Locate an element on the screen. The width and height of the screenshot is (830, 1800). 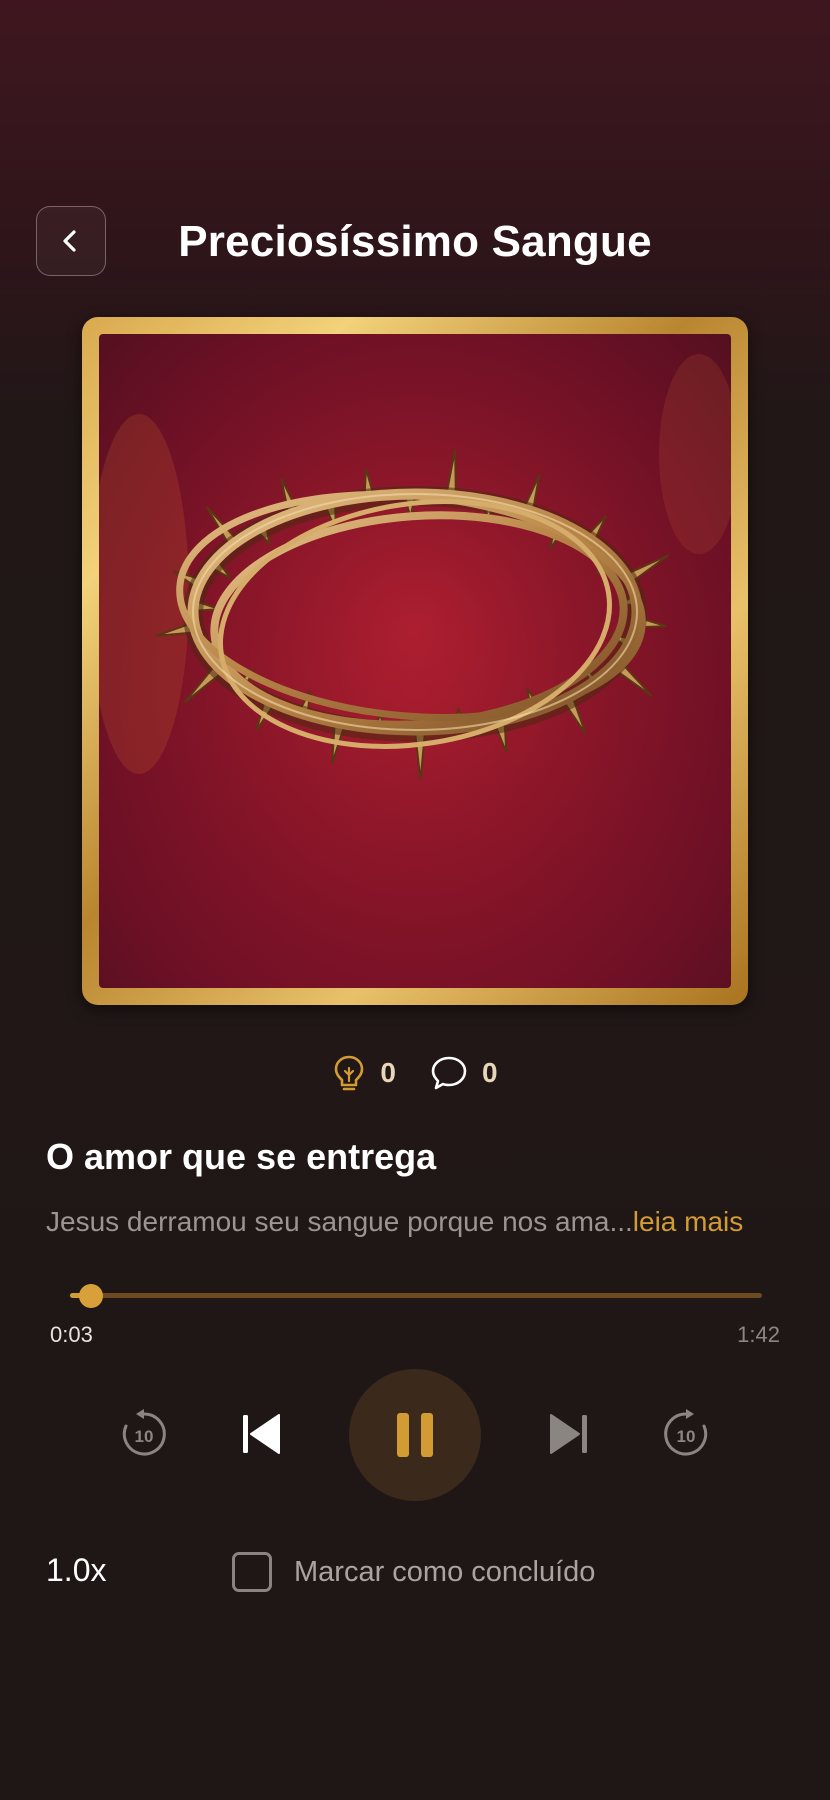
pause-icon is located at coordinates (415, 1435).